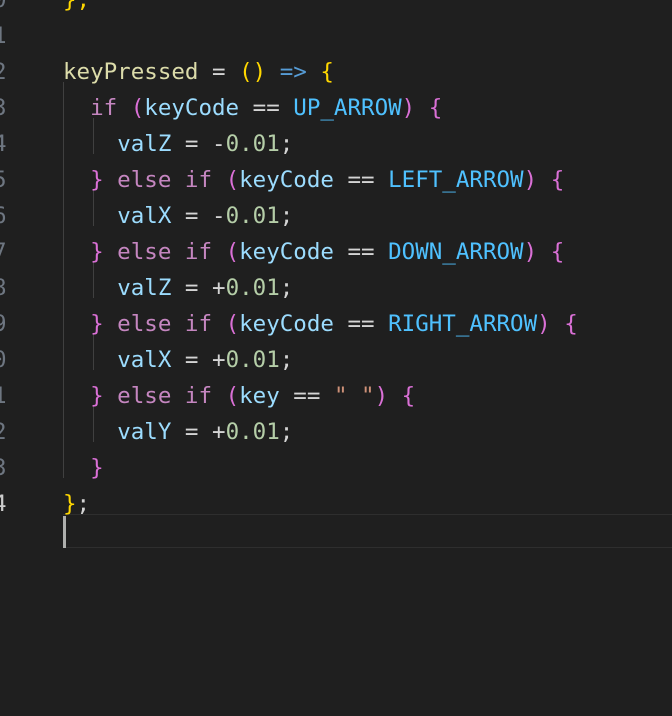  I want to click on code-token: " ", so click(354, 396).